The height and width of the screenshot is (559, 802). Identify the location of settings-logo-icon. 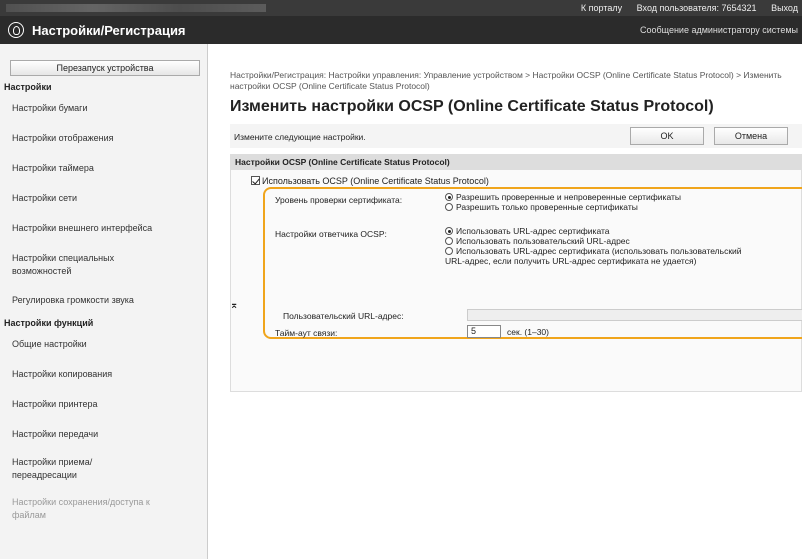
(16, 30).